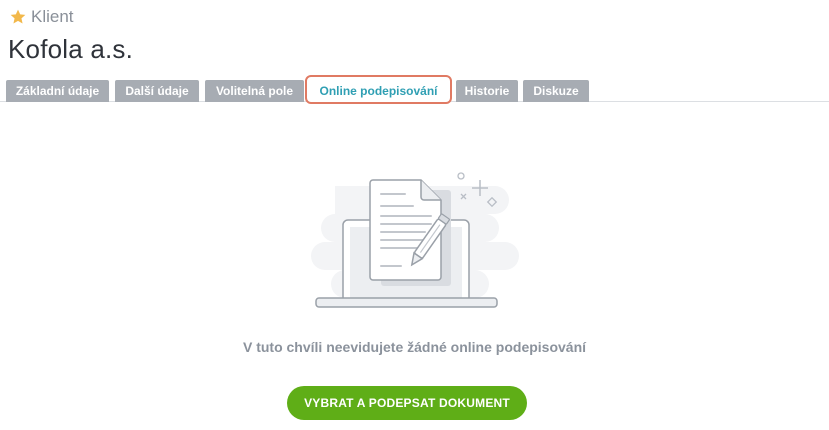 The width and height of the screenshot is (829, 430). What do you see at coordinates (52, 16) in the screenshot?
I see `entity-type-label: Klient` at bounding box center [52, 16].